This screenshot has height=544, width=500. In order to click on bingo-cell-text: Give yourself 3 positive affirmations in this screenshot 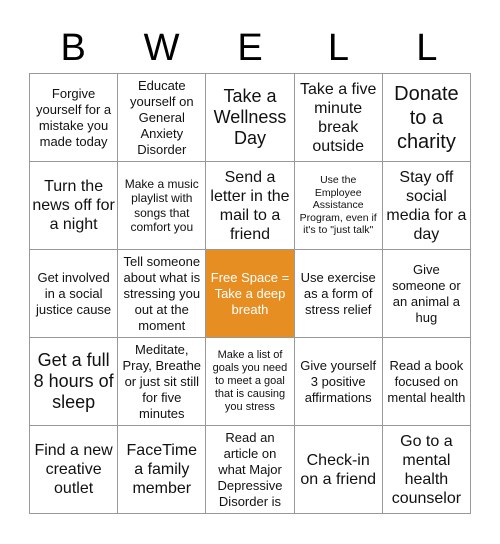, I will do `click(338, 381)`.